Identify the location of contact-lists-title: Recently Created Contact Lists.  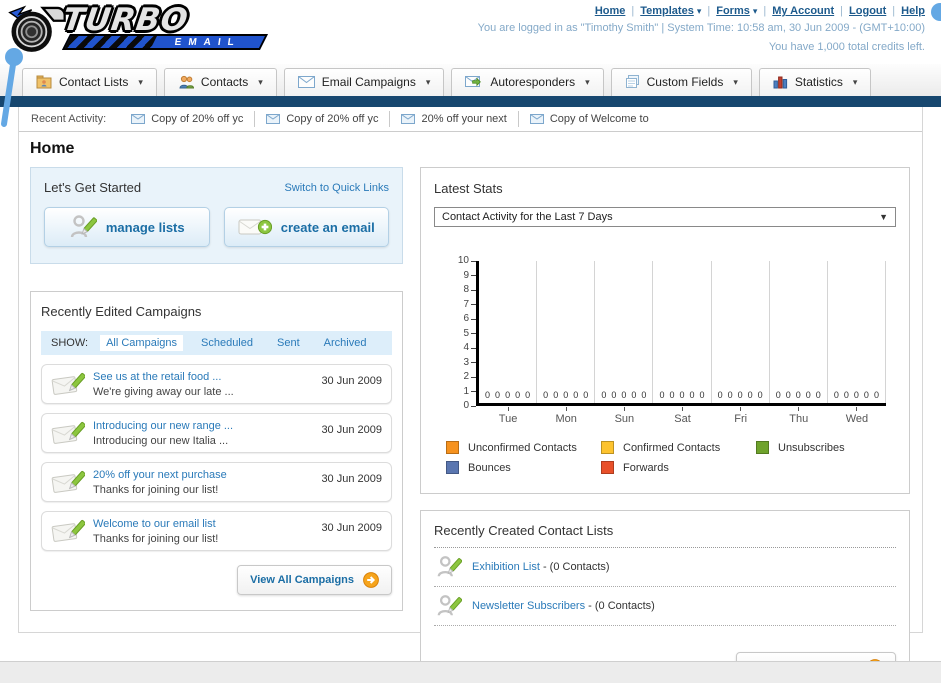
(665, 535).